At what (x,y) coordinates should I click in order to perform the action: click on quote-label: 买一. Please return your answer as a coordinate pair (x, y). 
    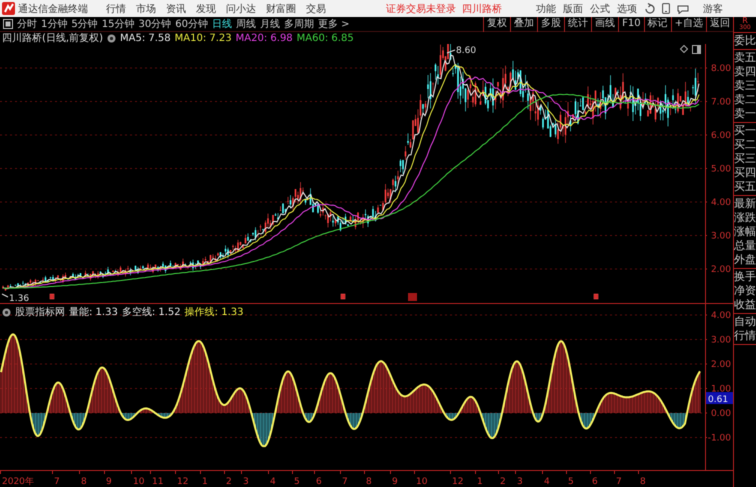
    Looking at the image, I should click on (745, 131).